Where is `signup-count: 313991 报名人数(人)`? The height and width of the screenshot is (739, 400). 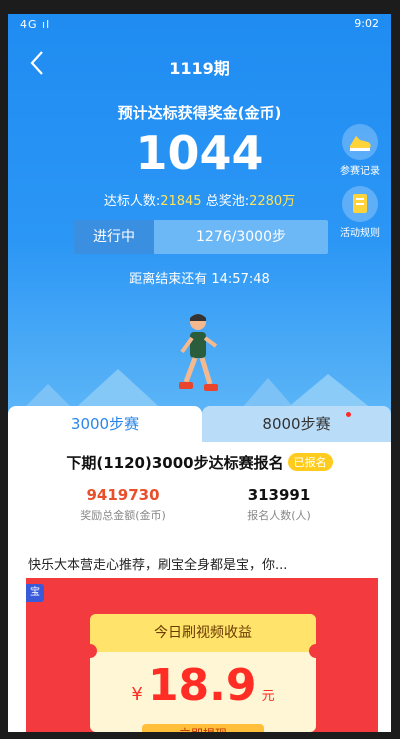 signup-count: 313991 报名人数(人) is located at coordinates (279, 504).